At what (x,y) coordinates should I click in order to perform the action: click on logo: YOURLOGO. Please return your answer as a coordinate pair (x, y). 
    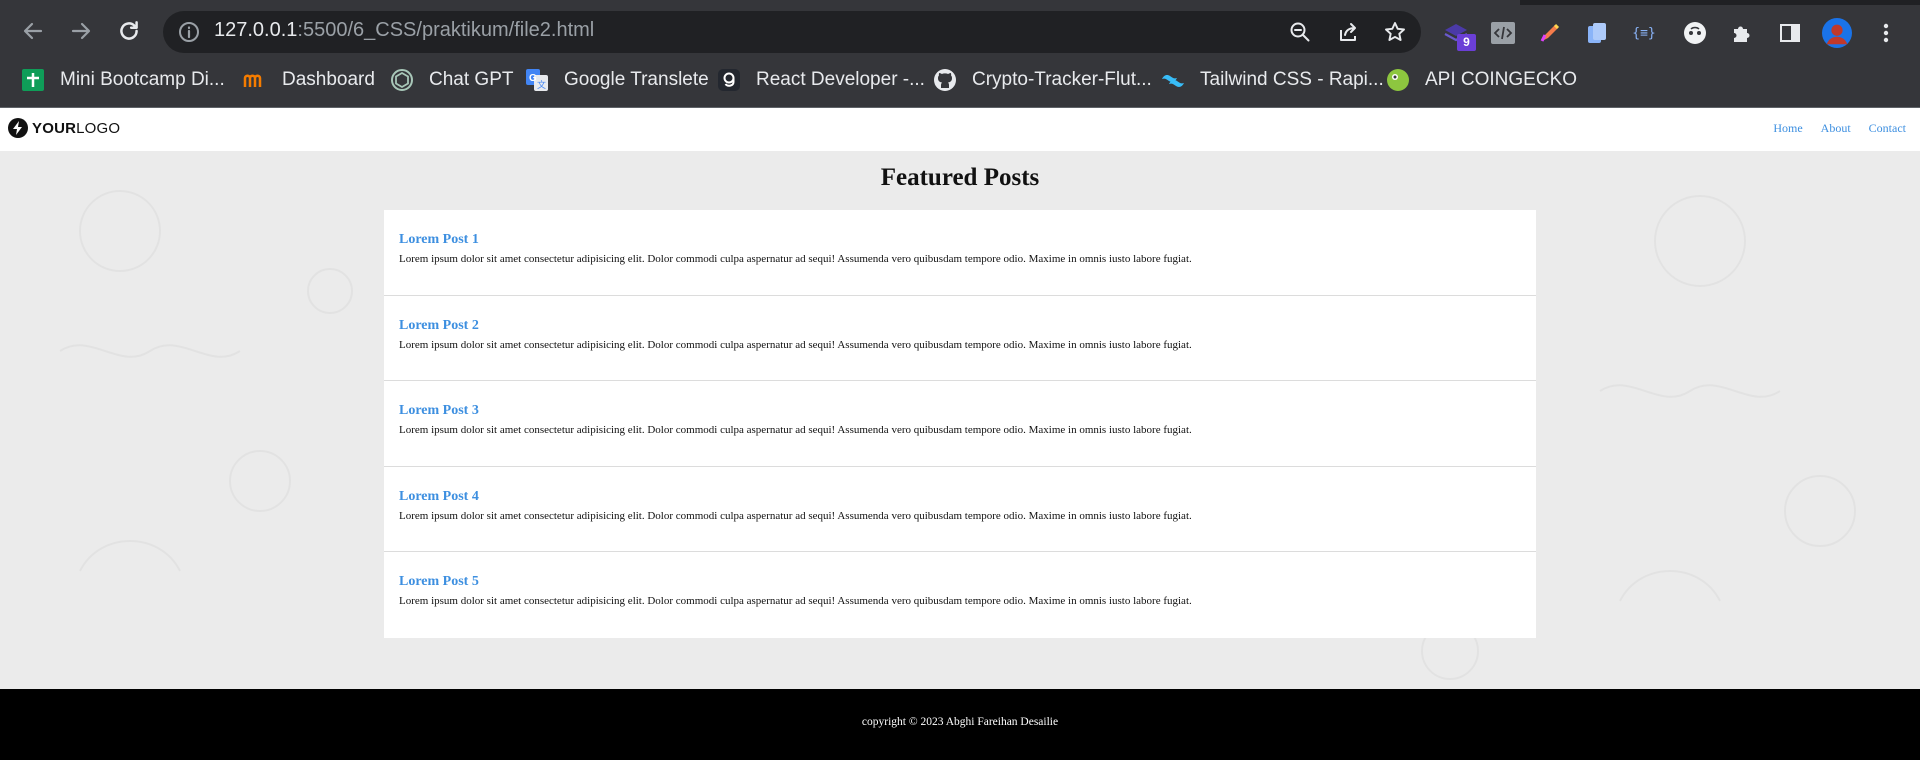
    Looking at the image, I should click on (64, 128).